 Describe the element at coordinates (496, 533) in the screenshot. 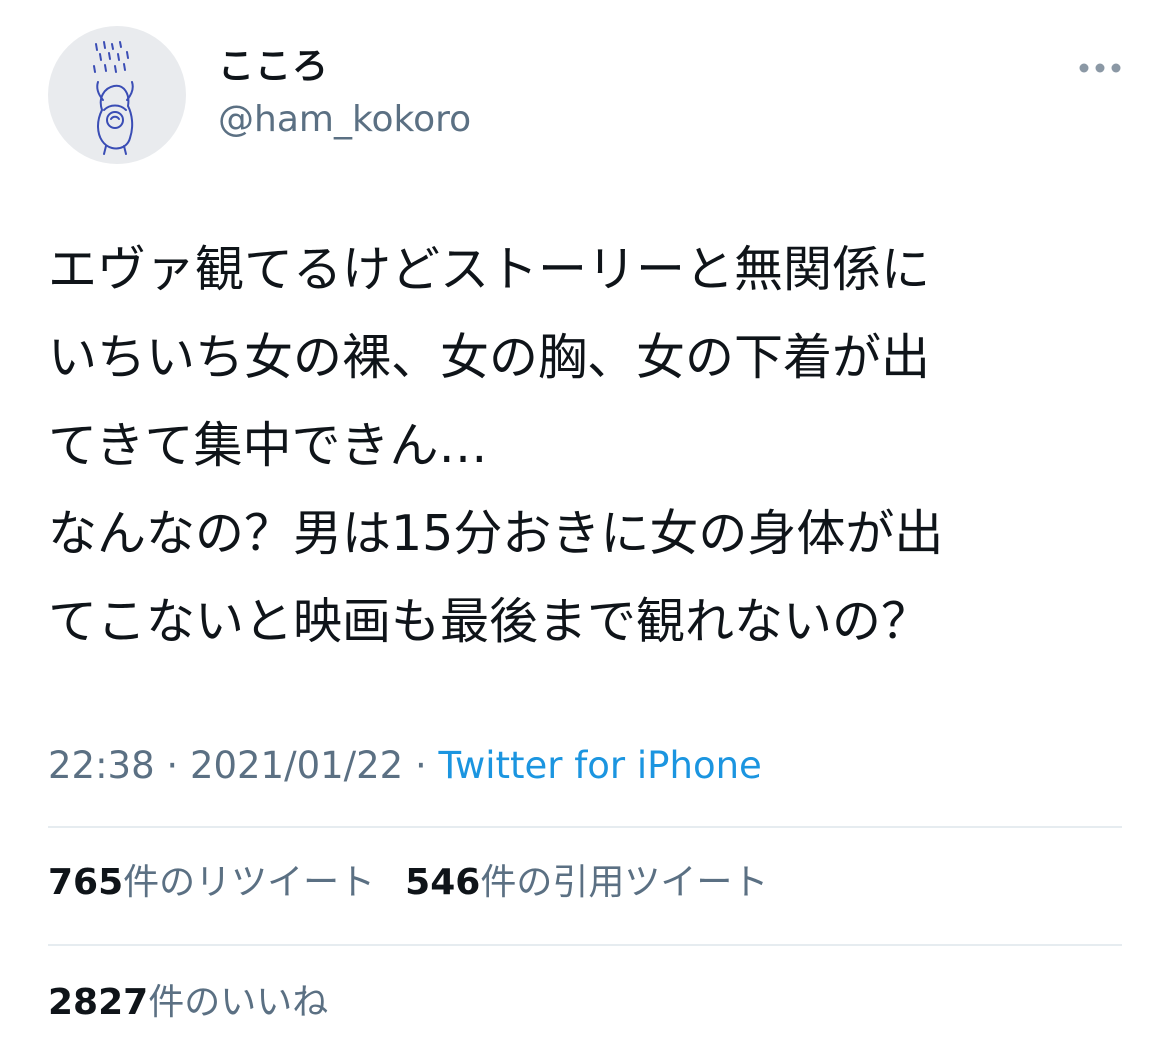

I see `tweet-line: なんなの？男は15分おきに女の身体が出` at that location.